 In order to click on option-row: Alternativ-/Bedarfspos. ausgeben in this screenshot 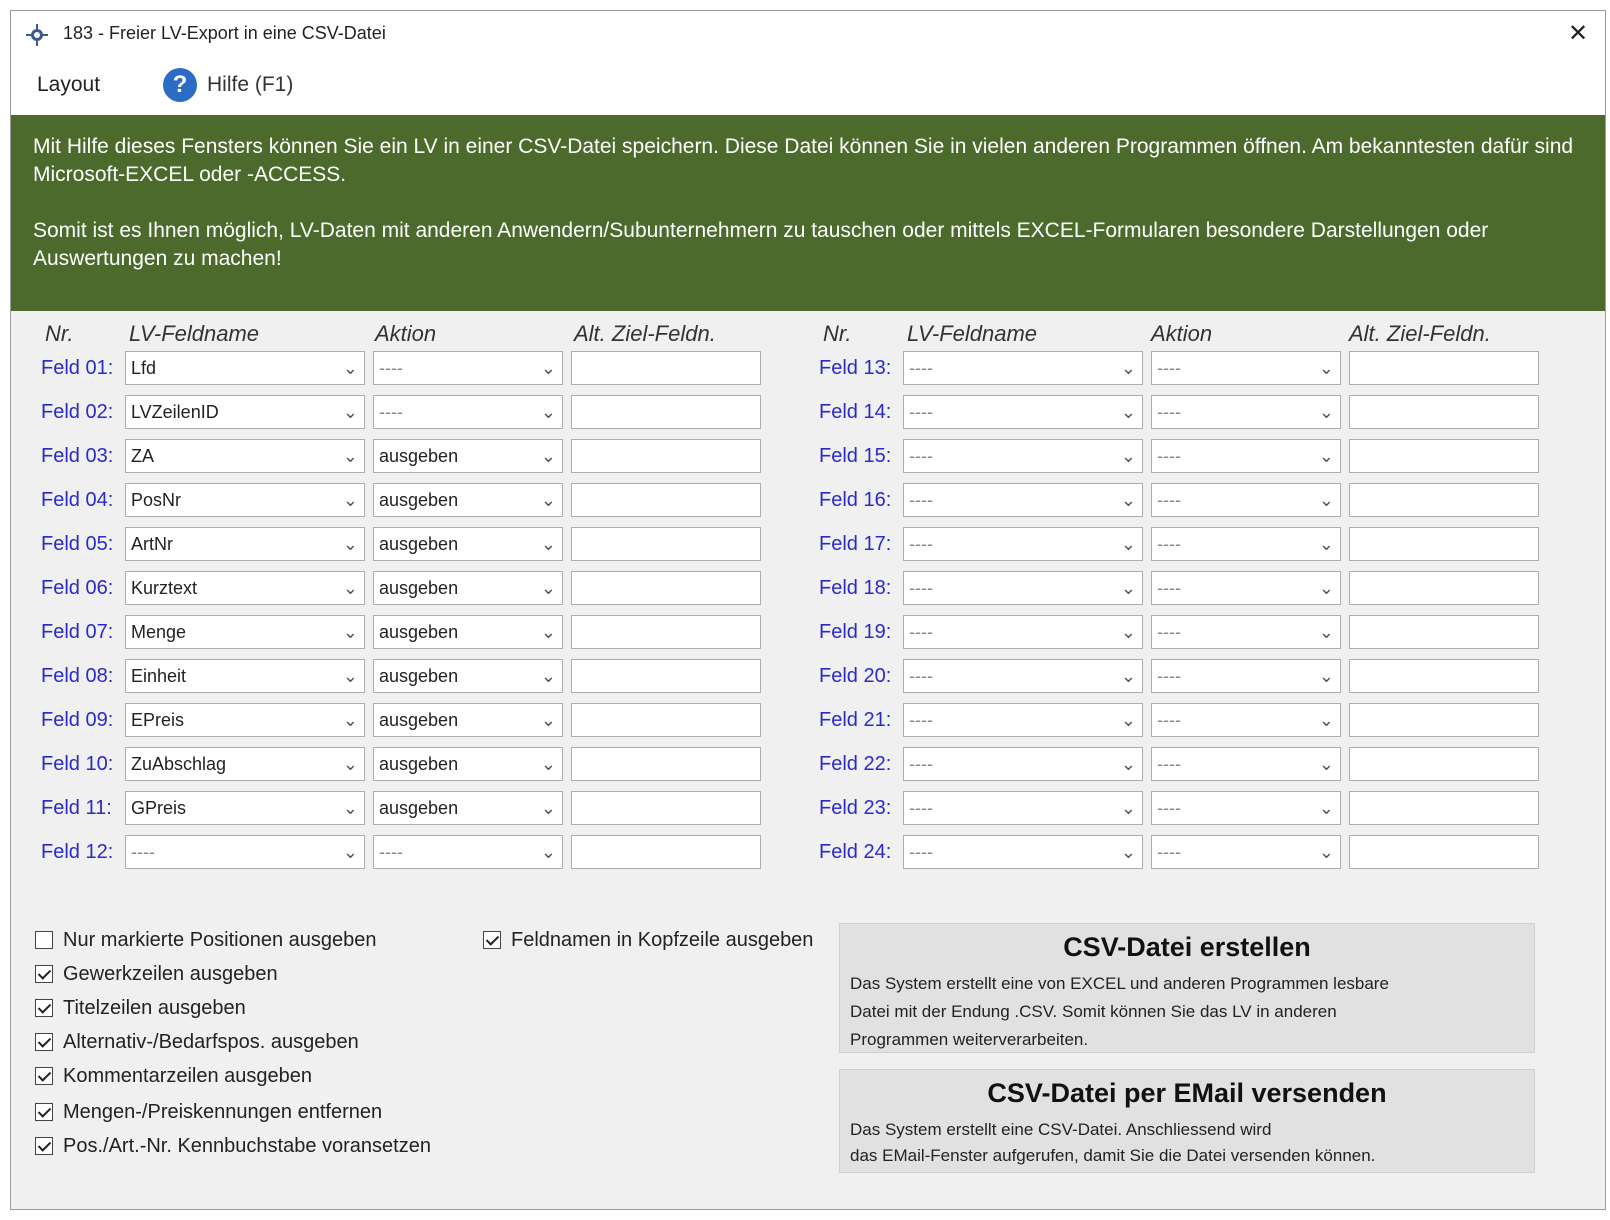, I will do `click(197, 1042)`.